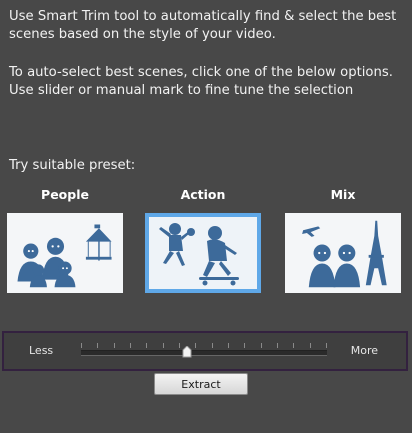  What do you see at coordinates (364, 350) in the screenshot?
I see `slider-more-label: More` at bounding box center [364, 350].